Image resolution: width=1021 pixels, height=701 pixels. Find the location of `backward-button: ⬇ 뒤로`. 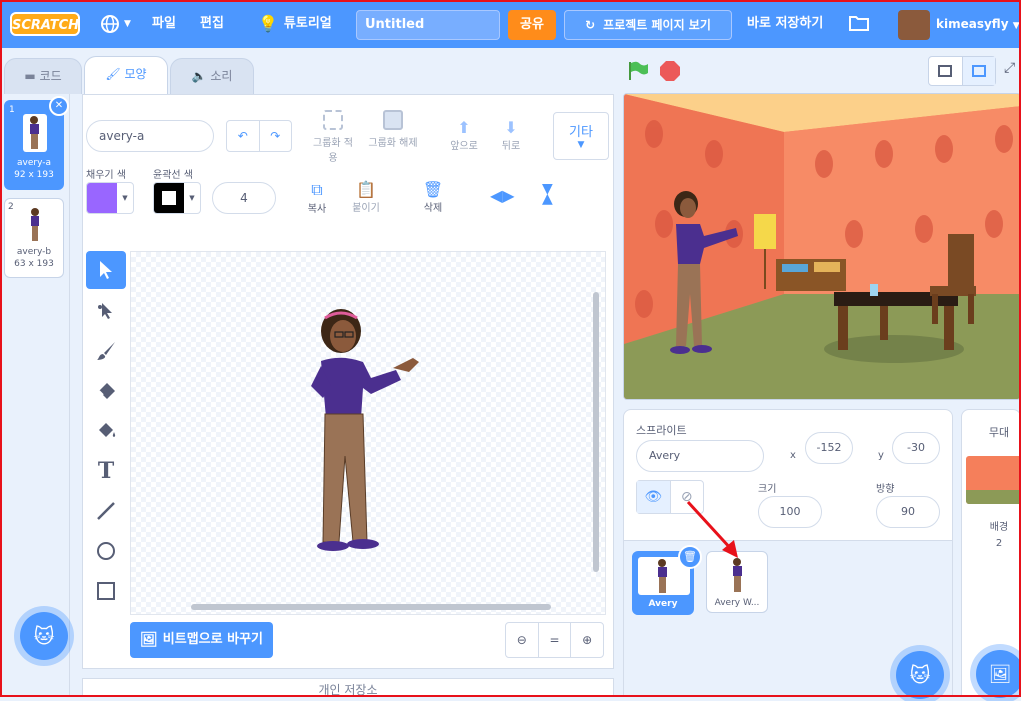

backward-button: ⬇ 뒤로 is located at coordinates (511, 135).